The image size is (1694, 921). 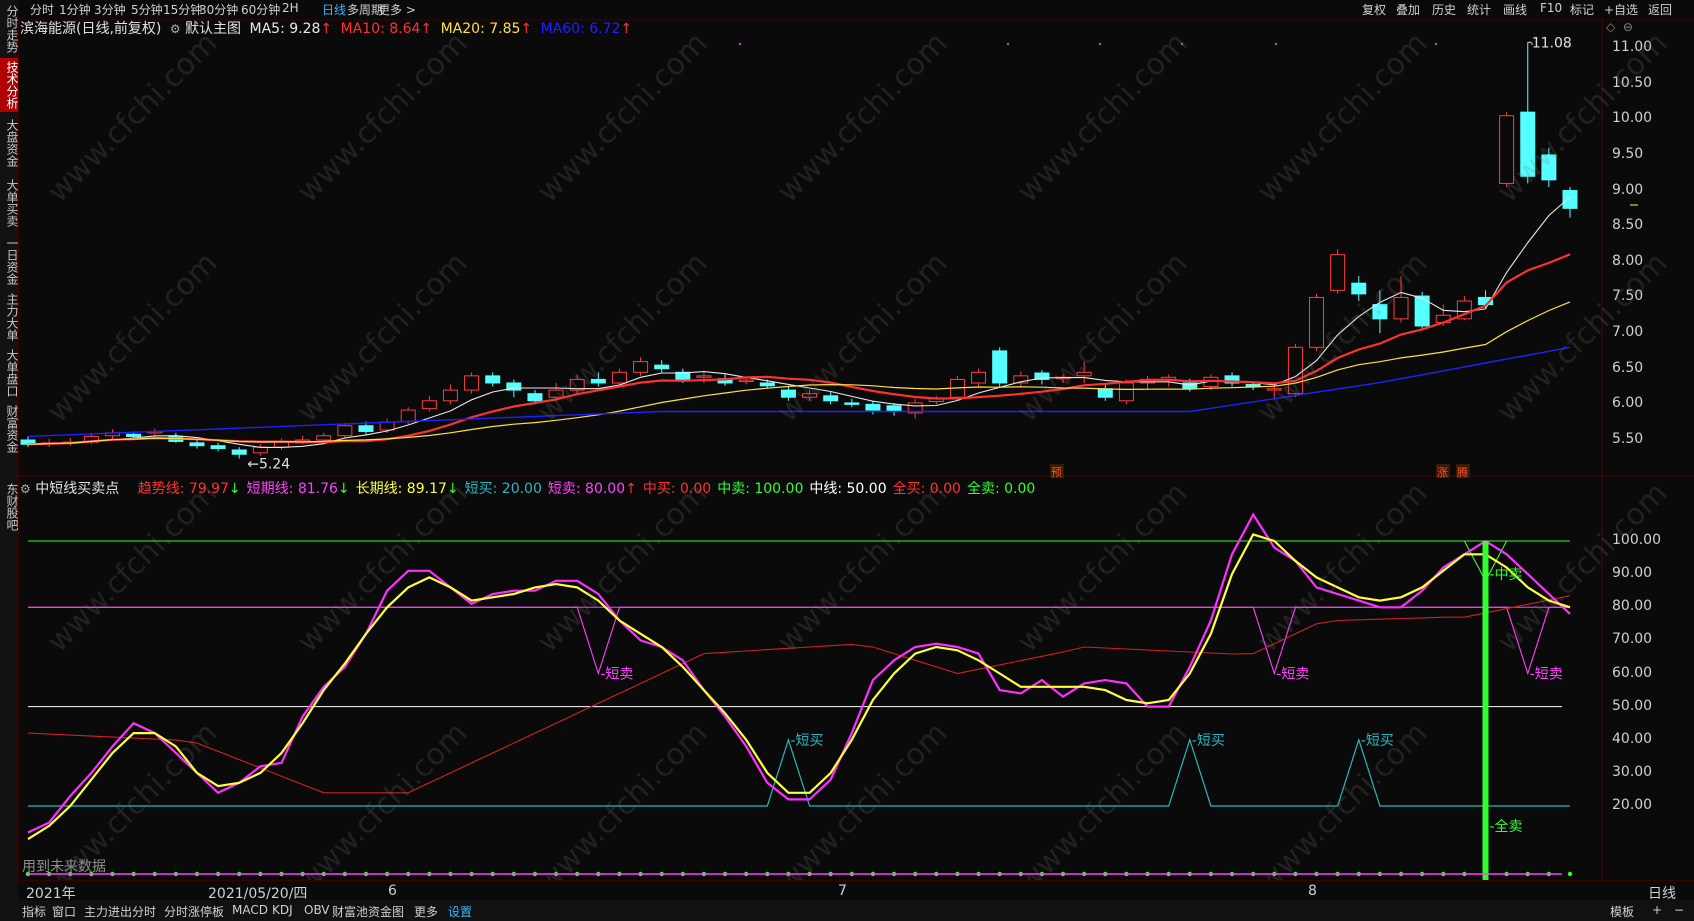 What do you see at coordinates (1628, 439) in the screenshot?
I see `price-tick: 5.50` at bounding box center [1628, 439].